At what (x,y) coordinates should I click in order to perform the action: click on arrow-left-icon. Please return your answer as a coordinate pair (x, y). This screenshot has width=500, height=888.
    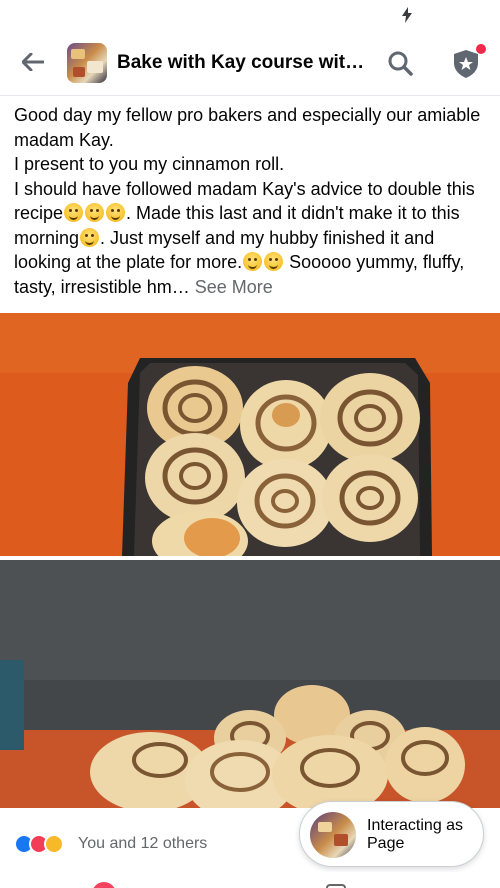
    Looking at the image, I should click on (33, 62).